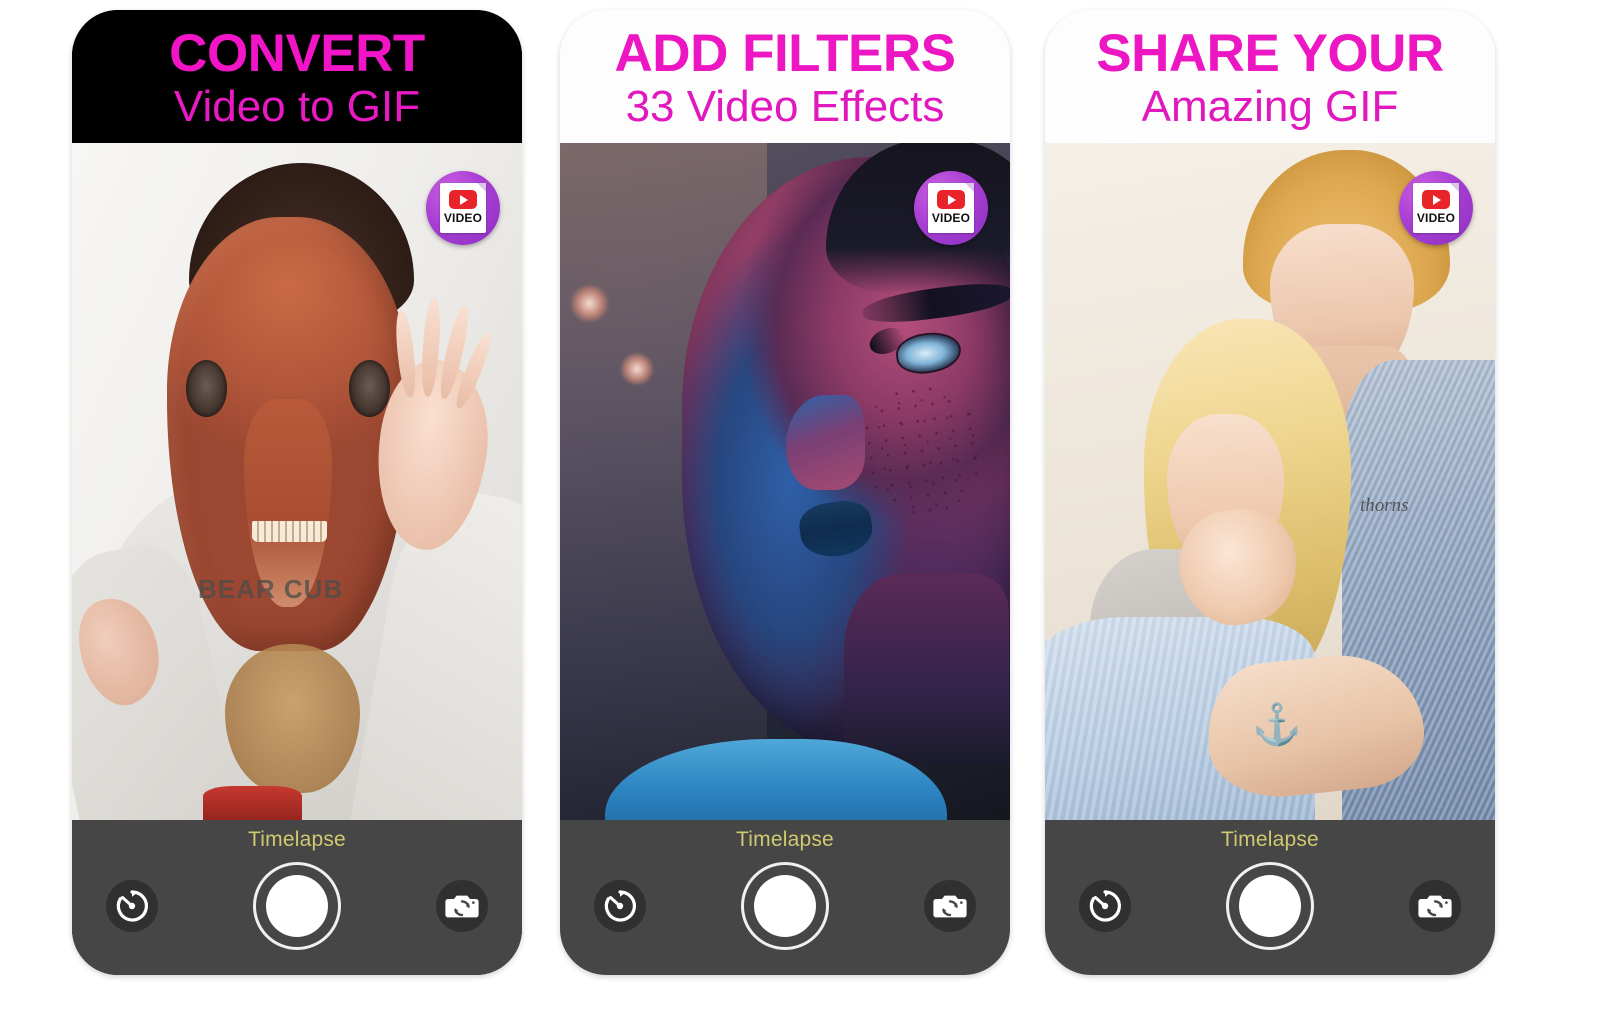  Describe the element at coordinates (271, 589) in the screenshot. I see `photo-shirt-text: BEAR CUB` at that location.